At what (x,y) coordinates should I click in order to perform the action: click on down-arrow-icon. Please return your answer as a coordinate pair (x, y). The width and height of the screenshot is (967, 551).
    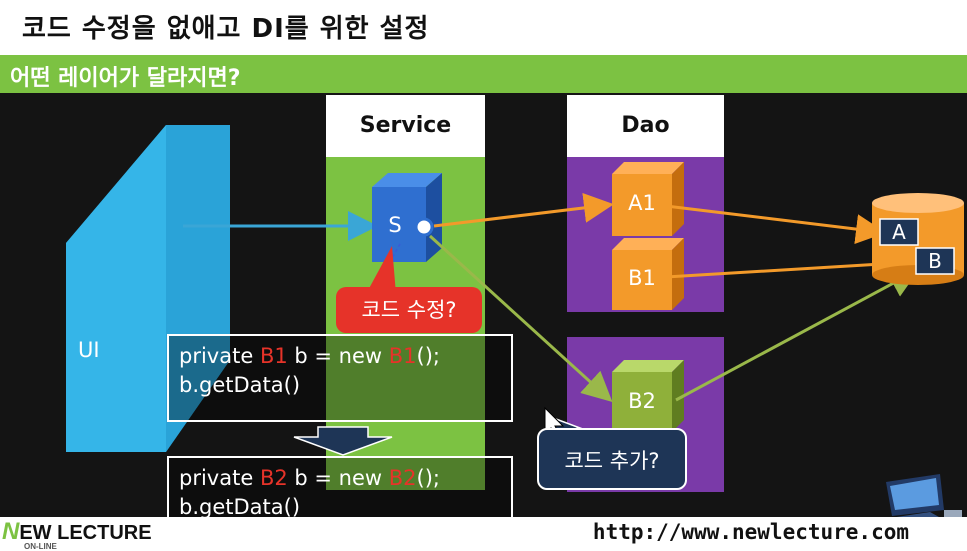
    Looking at the image, I should click on (343, 441).